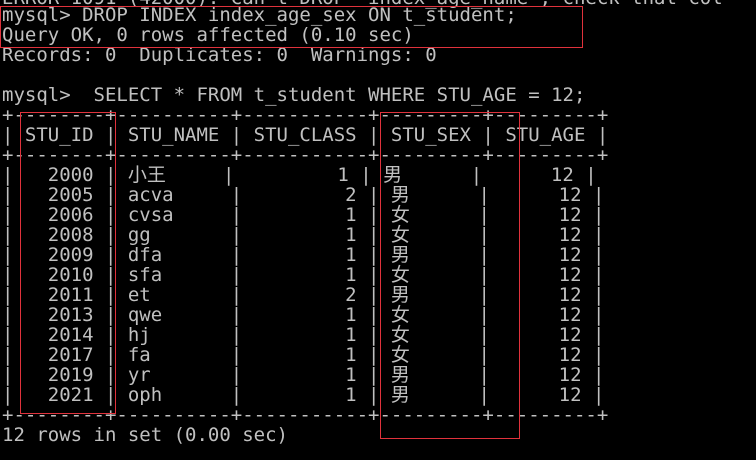 The image size is (756, 460). I want to click on table-row: | 2019 | yr | 1 | 男 | 12 |, so click(303, 375).